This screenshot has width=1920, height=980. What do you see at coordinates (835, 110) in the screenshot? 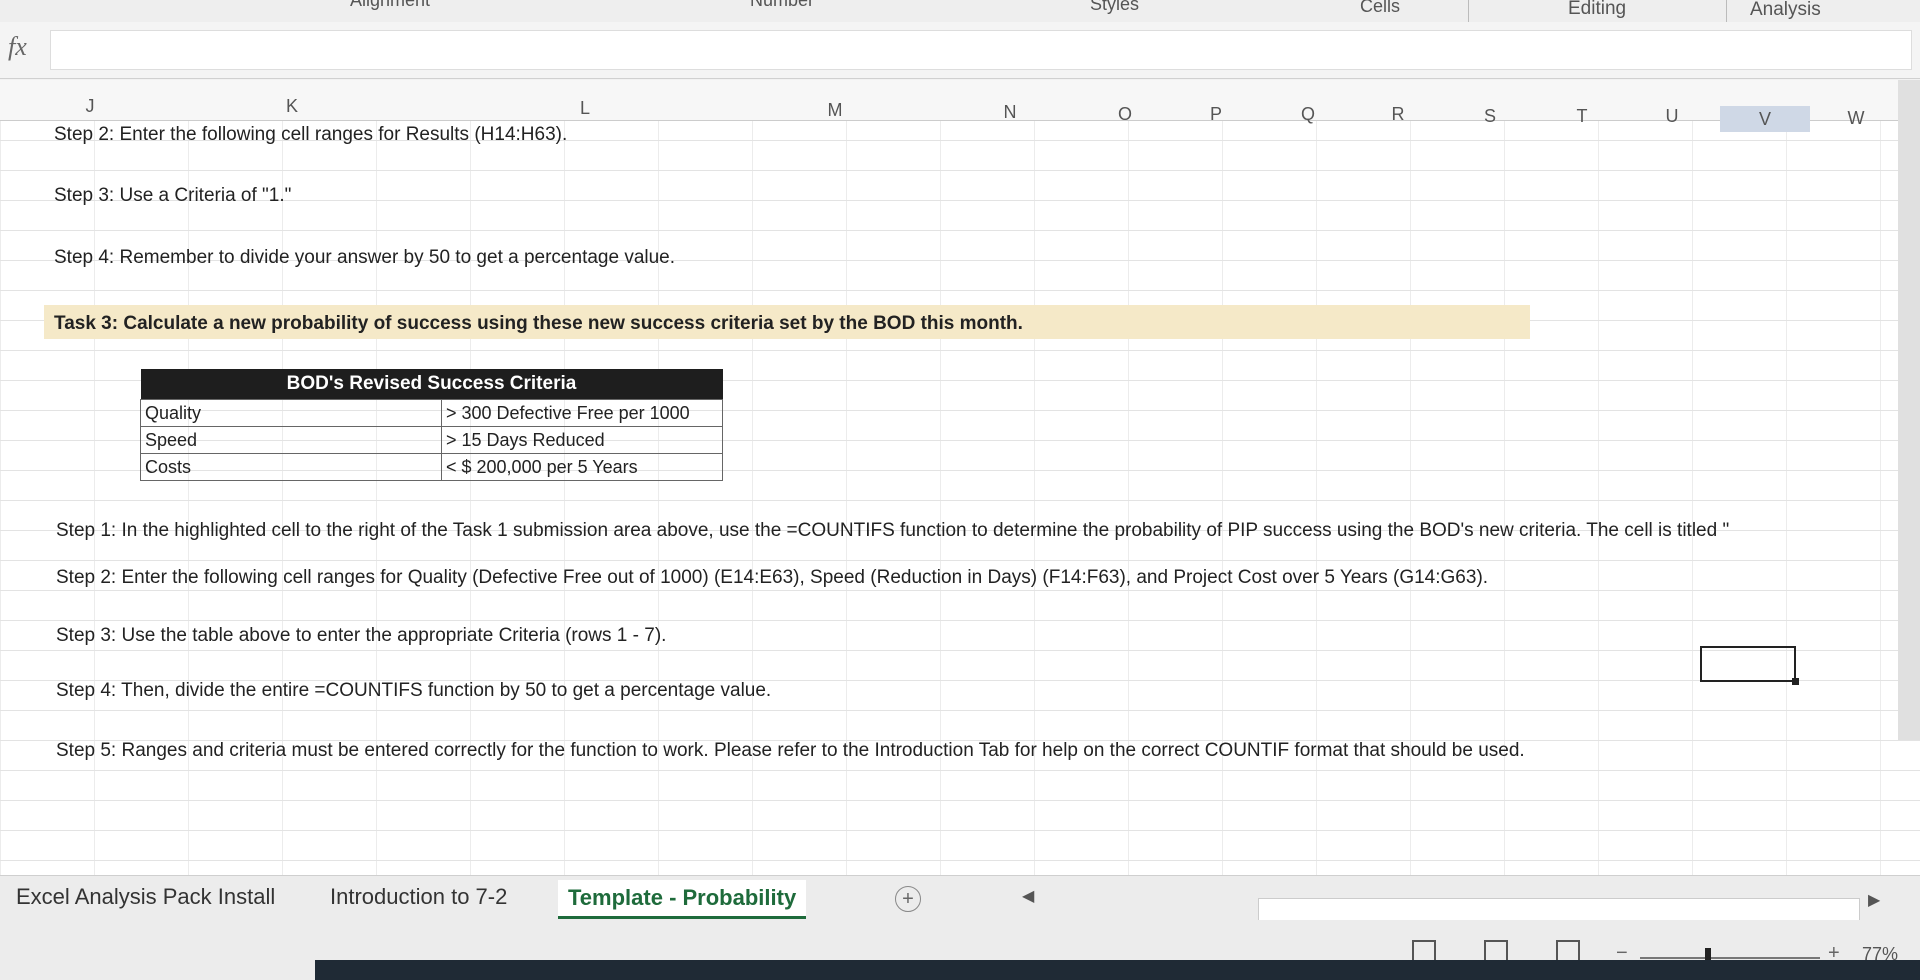
I see `column-header-m: M` at bounding box center [835, 110].